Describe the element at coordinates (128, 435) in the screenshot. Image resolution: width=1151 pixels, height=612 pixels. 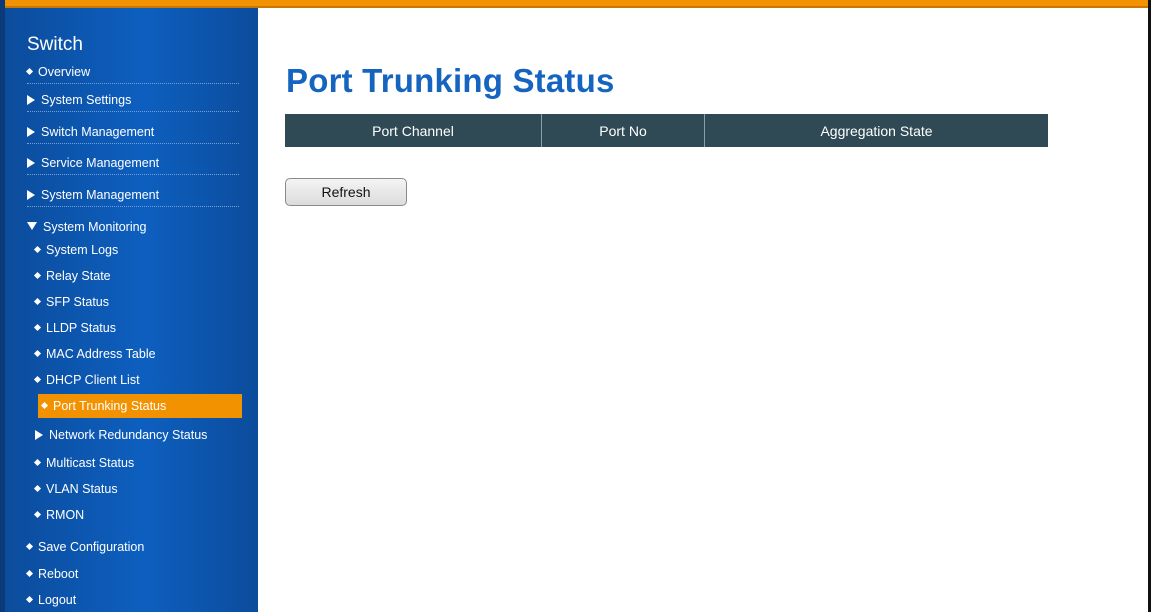
I see `nav-label: Network Redundancy Status` at that location.